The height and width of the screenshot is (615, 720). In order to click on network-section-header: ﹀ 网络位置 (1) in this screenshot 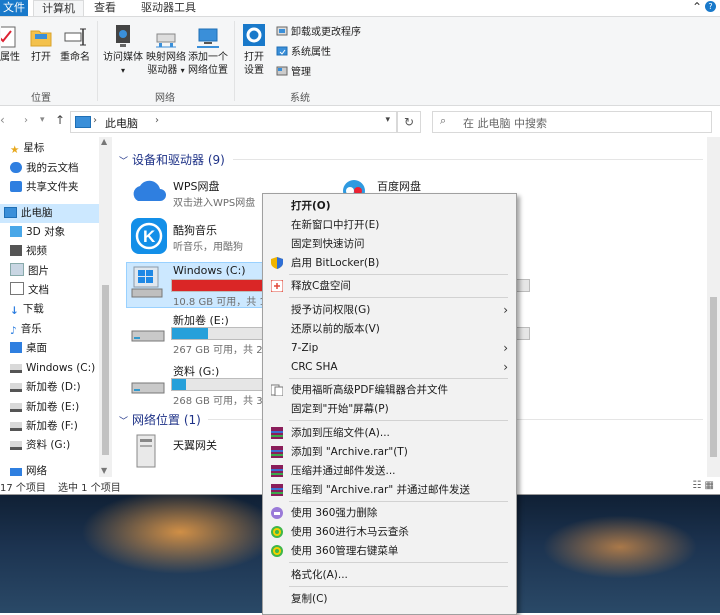, I will do `click(160, 419)`.